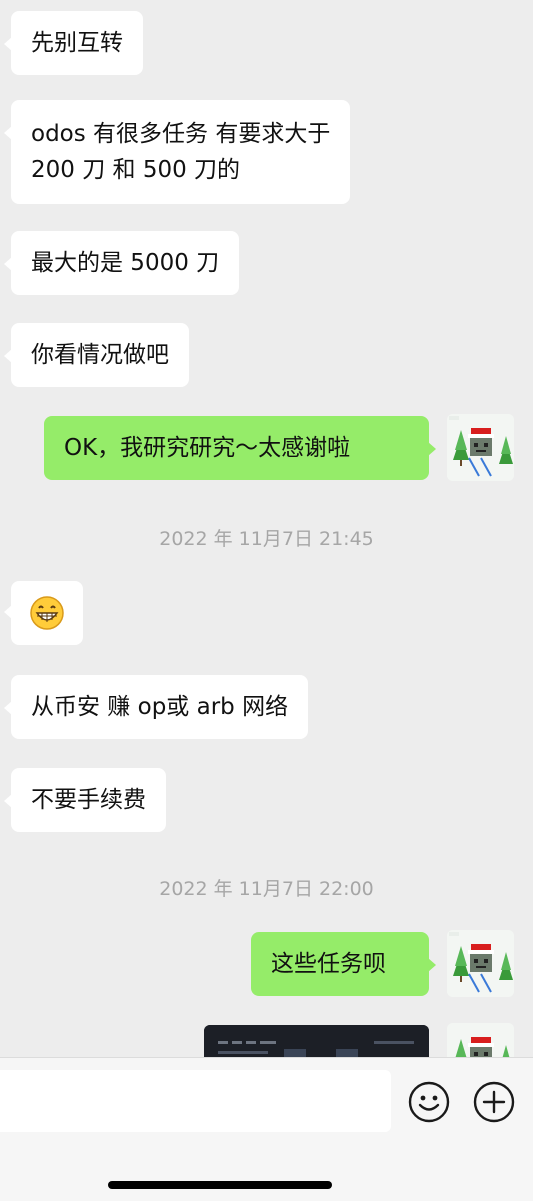 The image size is (533, 1201). Describe the element at coordinates (100, 355) in the screenshot. I see `message-text: 你看情况做吧` at that location.